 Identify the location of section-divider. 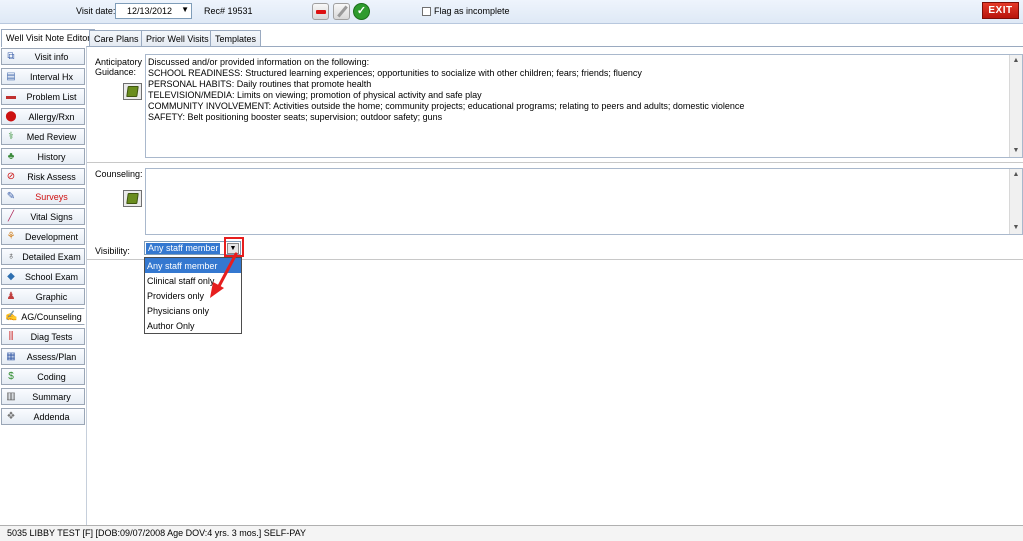
(555, 162).